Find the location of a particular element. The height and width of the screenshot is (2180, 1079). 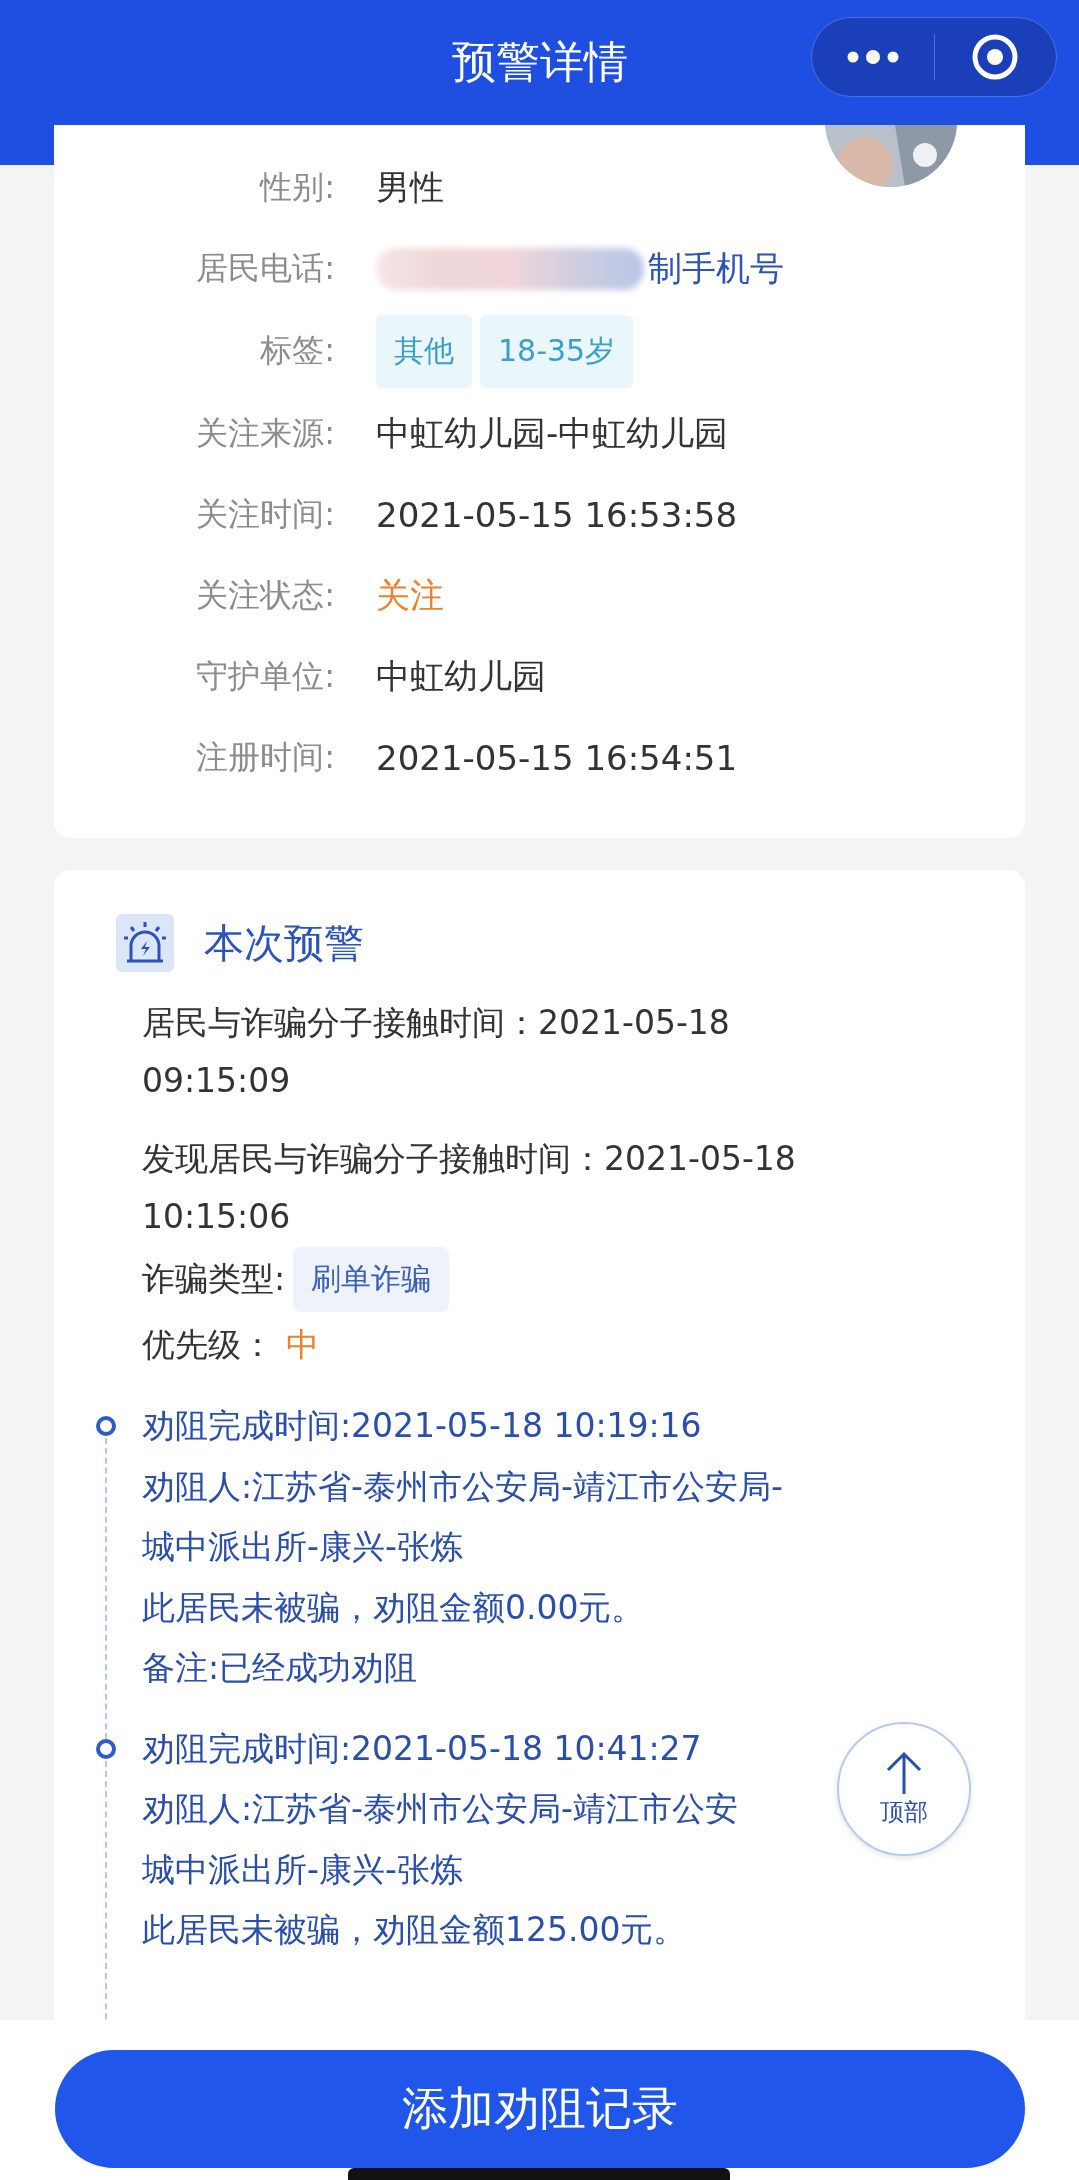

field-label: 关注状态: is located at coordinates (265, 595).